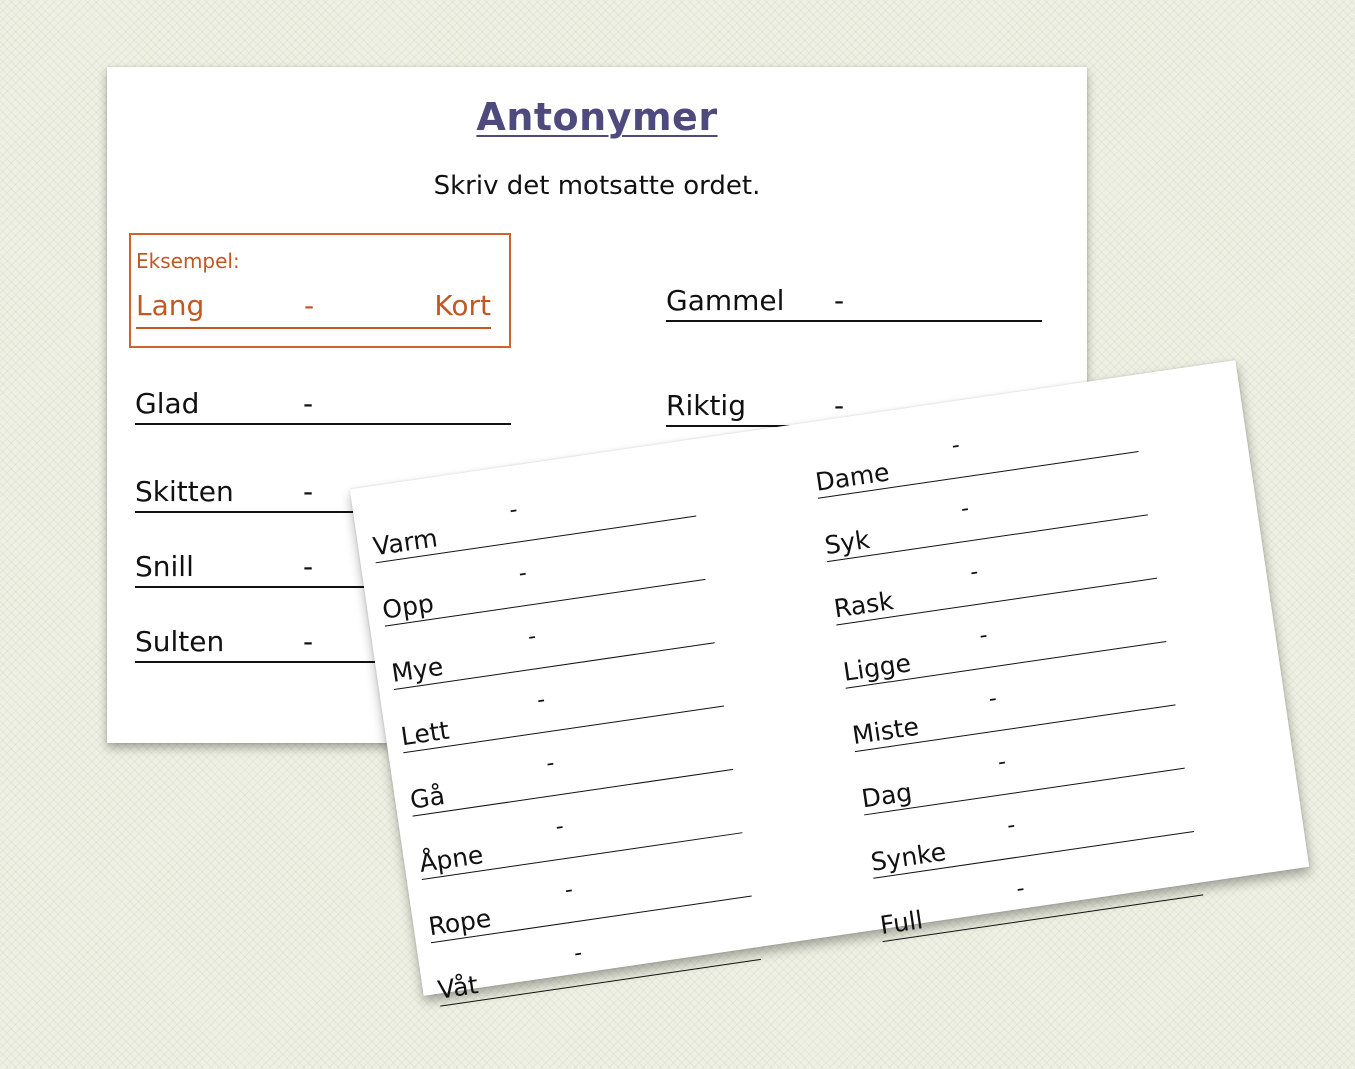 The image size is (1355, 1069). Describe the element at coordinates (188, 261) in the screenshot. I see `example-label: Eksempel:` at that location.